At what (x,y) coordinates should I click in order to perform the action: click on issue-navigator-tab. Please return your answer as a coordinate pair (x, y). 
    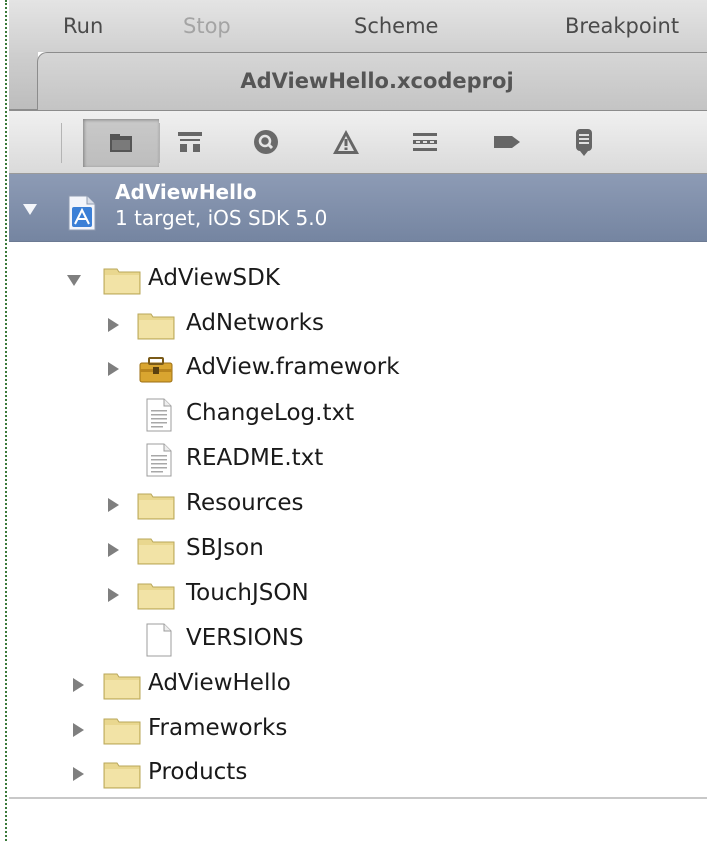
    Looking at the image, I should click on (346, 142).